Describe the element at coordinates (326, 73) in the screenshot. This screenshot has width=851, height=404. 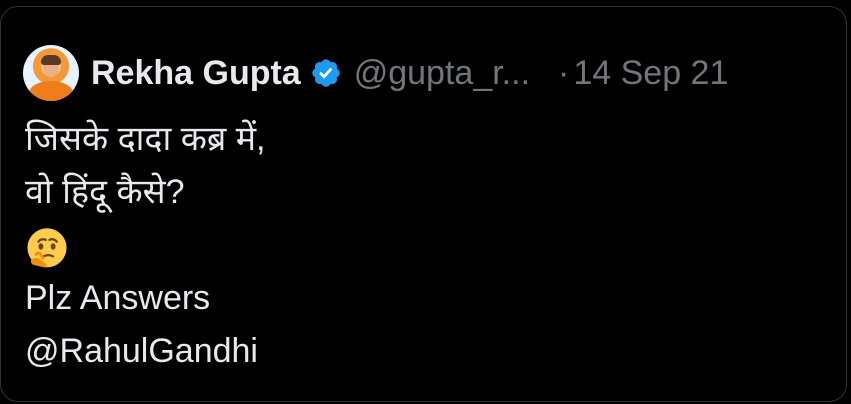
I see `verified-badge-icon` at that location.